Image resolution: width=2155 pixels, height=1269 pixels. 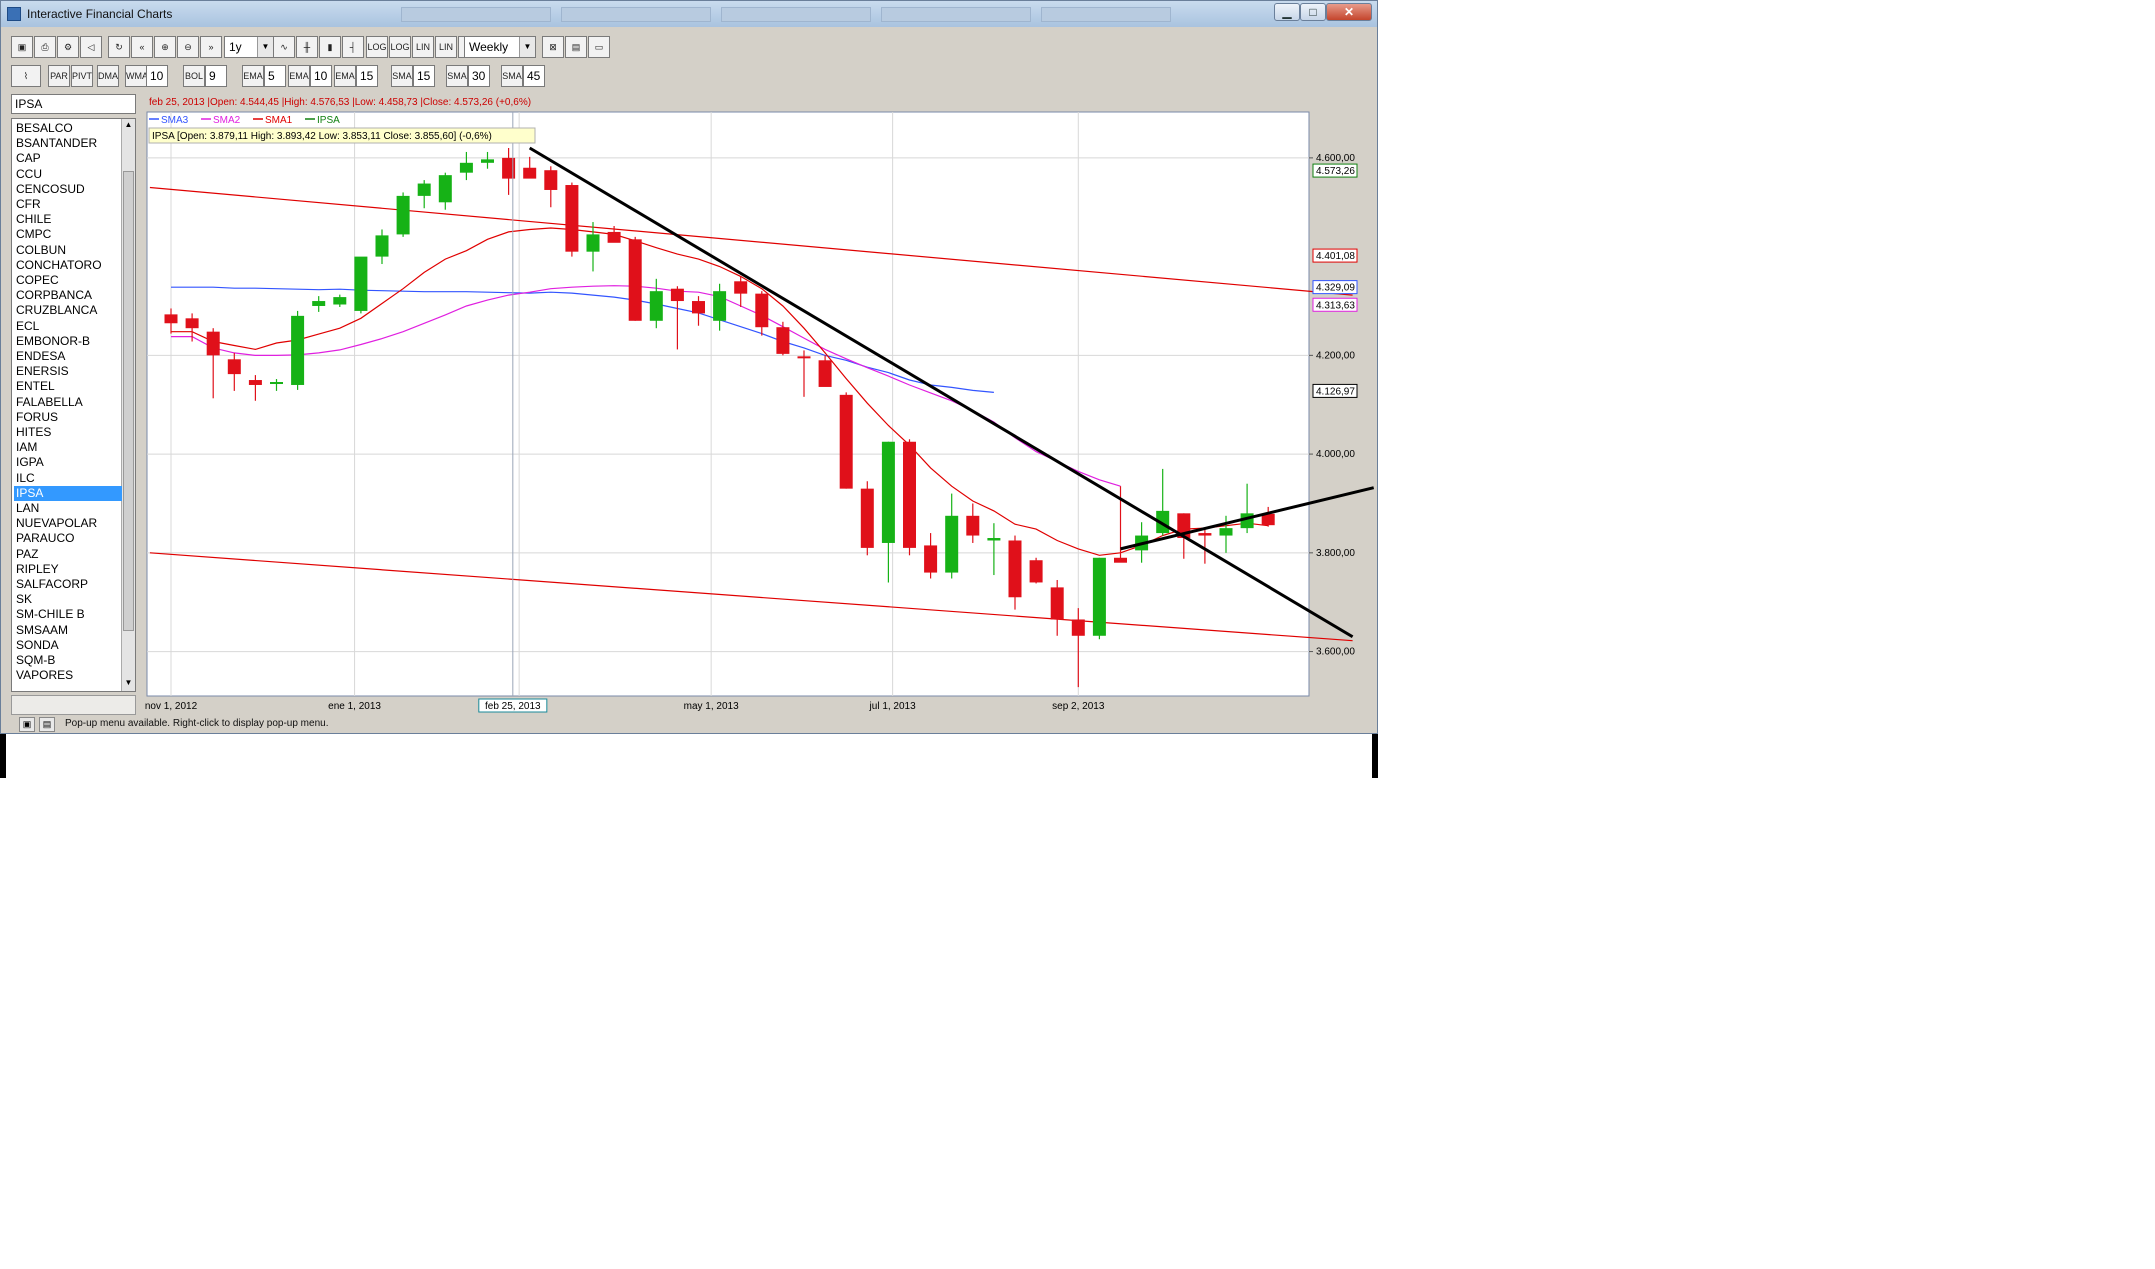 I want to click on ema3-period-input: 15, so click(x=367, y=76).